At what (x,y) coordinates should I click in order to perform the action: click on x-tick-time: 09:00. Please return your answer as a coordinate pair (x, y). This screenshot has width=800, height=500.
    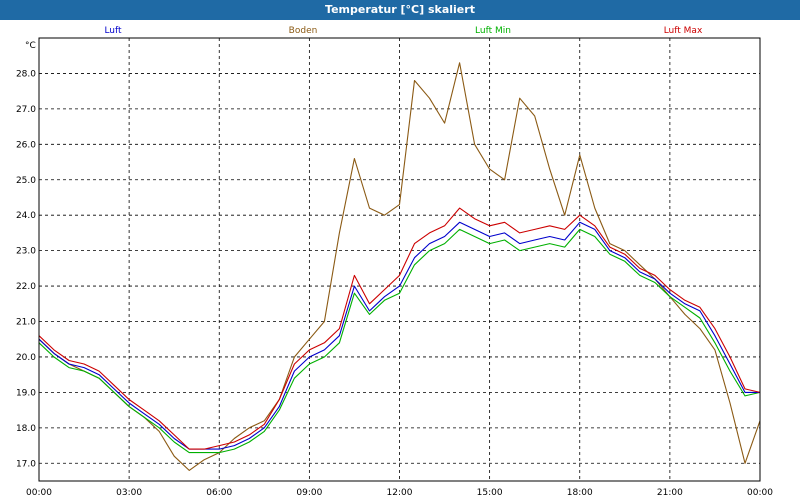
    Looking at the image, I should click on (309, 493).